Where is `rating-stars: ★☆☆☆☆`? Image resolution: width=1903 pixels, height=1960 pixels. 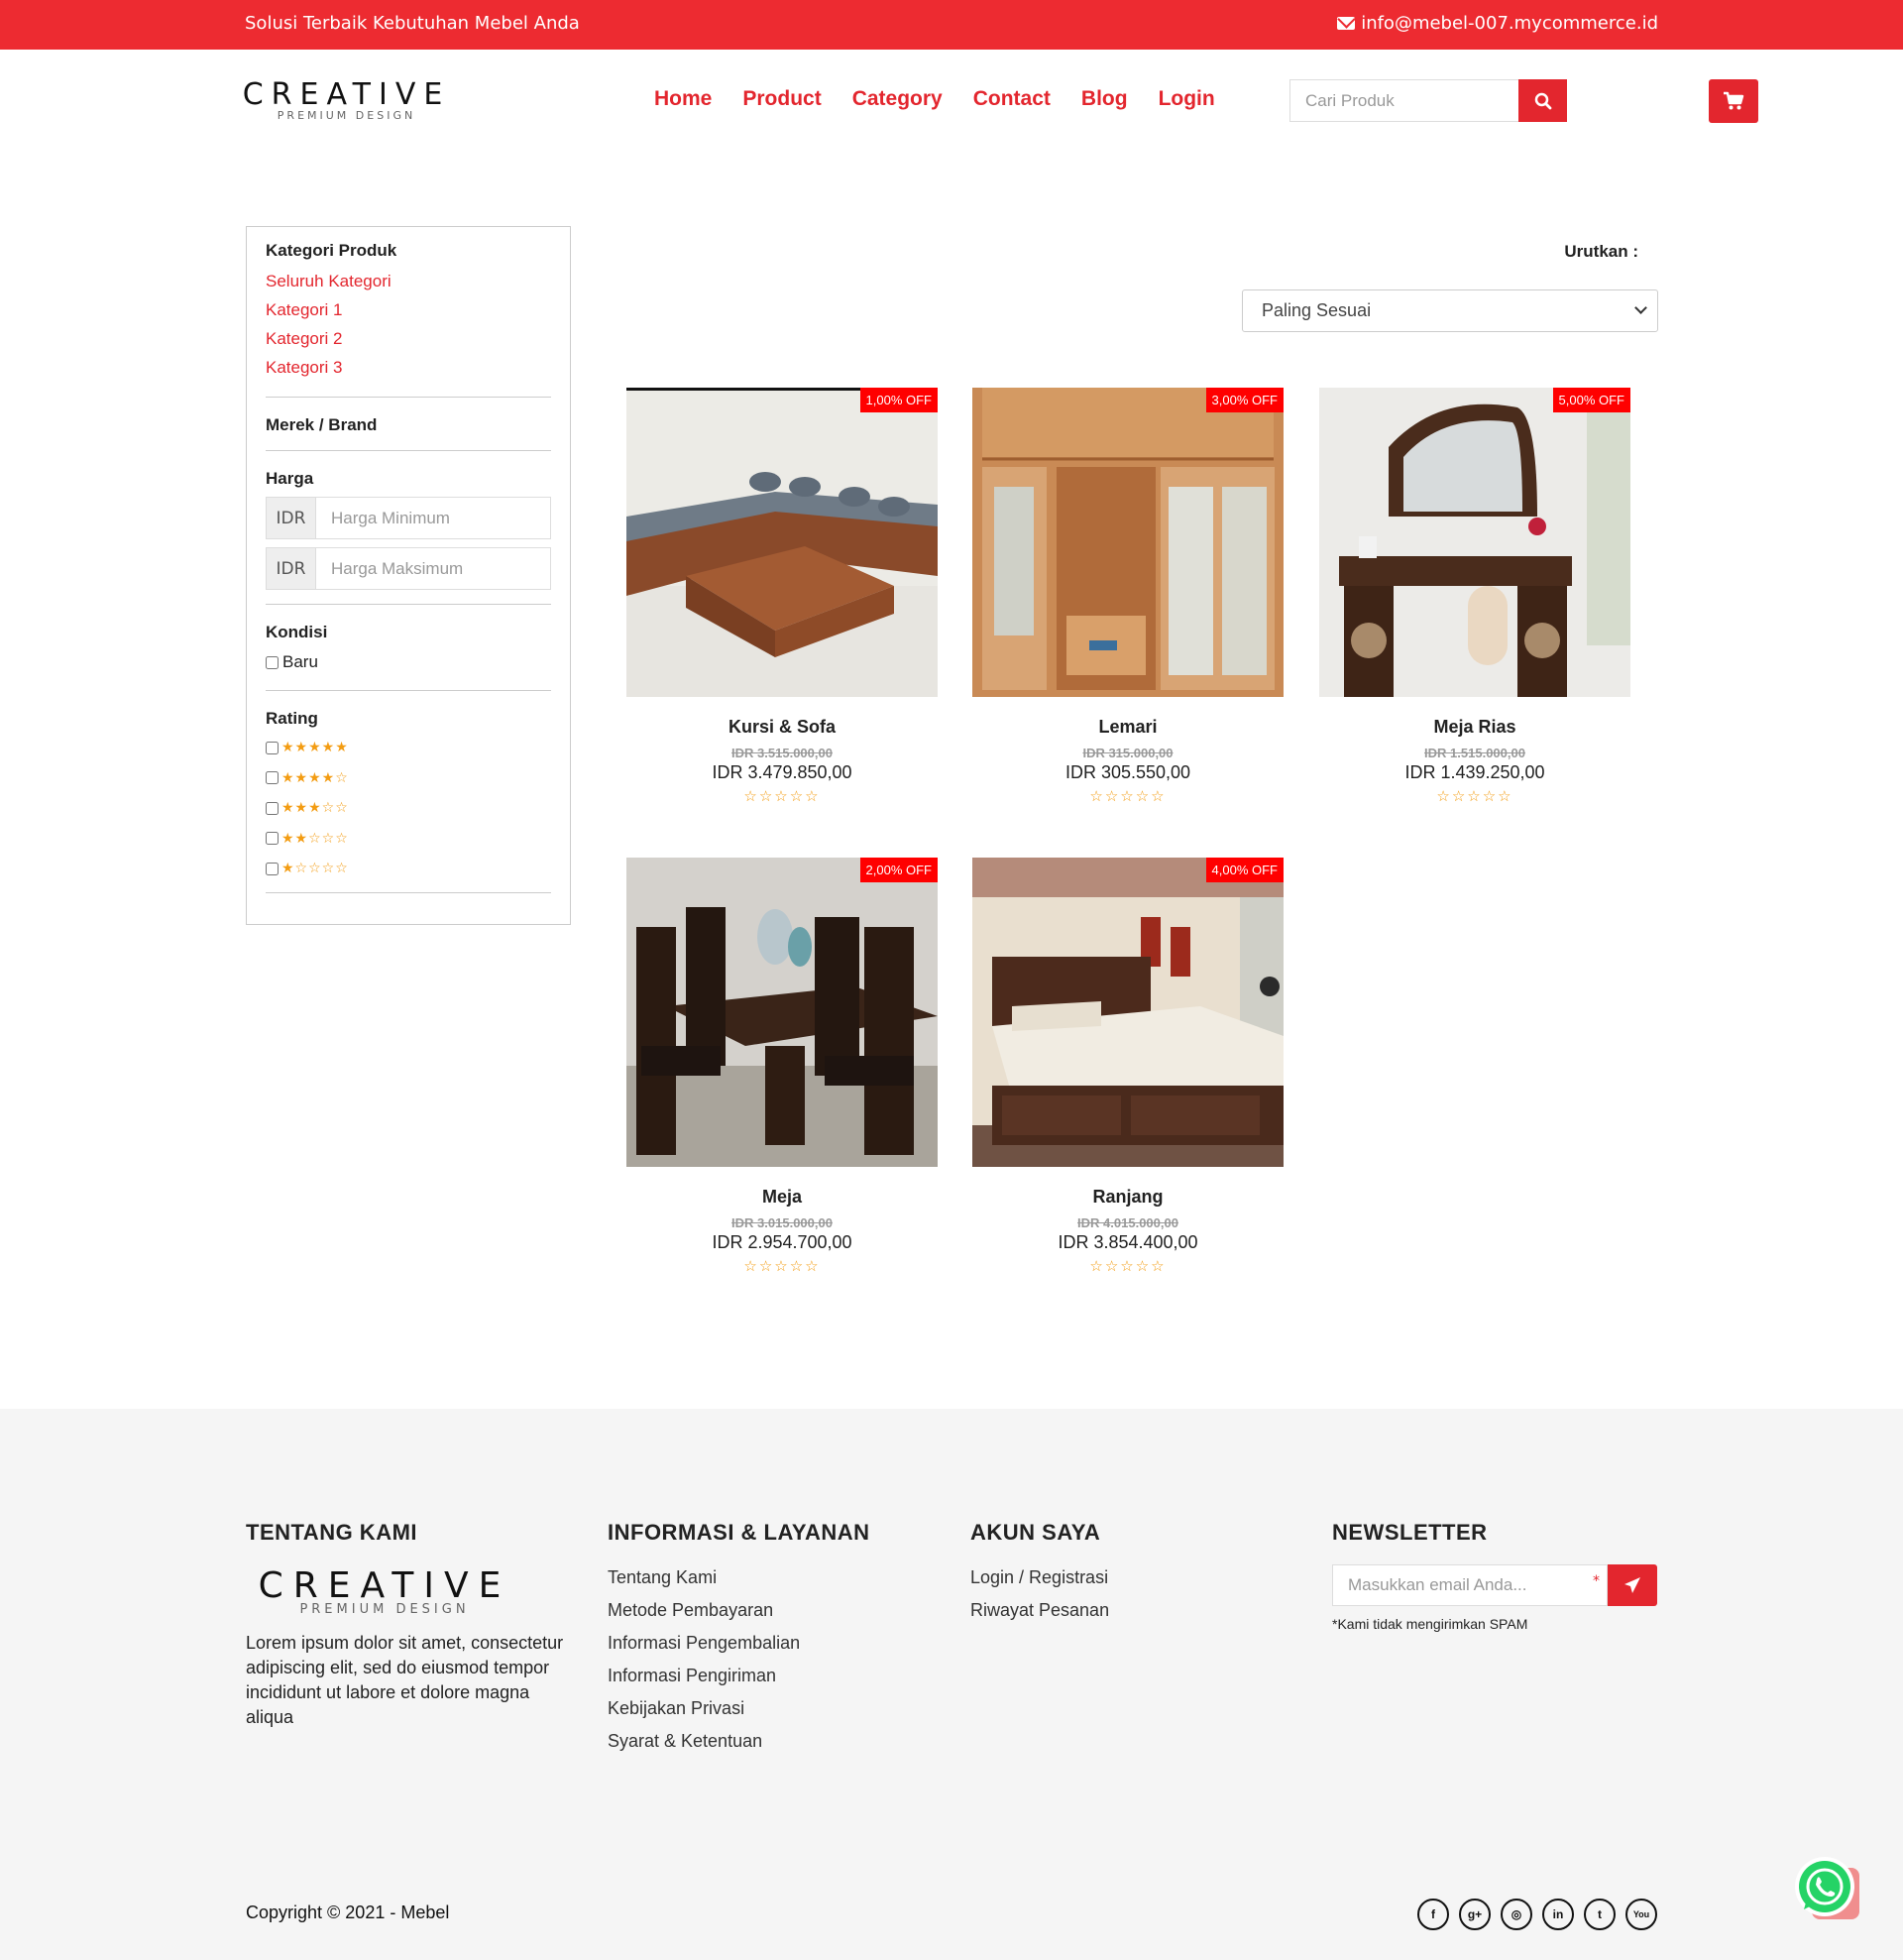
rating-stars: ★☆☆☆☆ is located at coordinates (315, 869).